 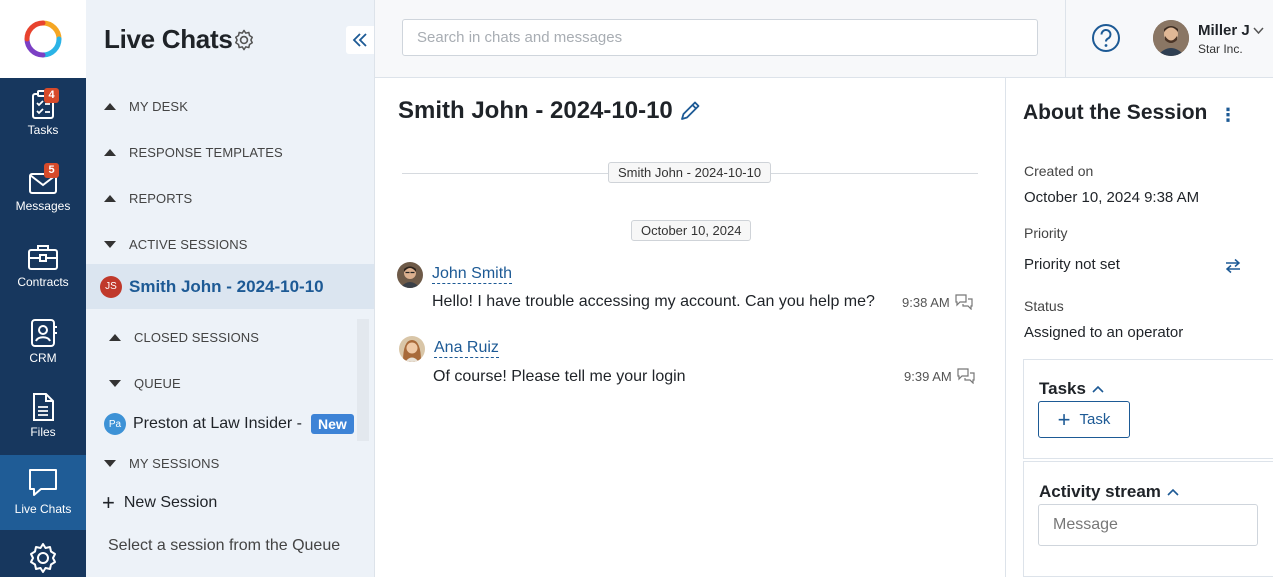 What do you see at coordinates (1233, 268) in the screenshot?
I see `swap-arrows-icon` at bounding box center [1233, 268].